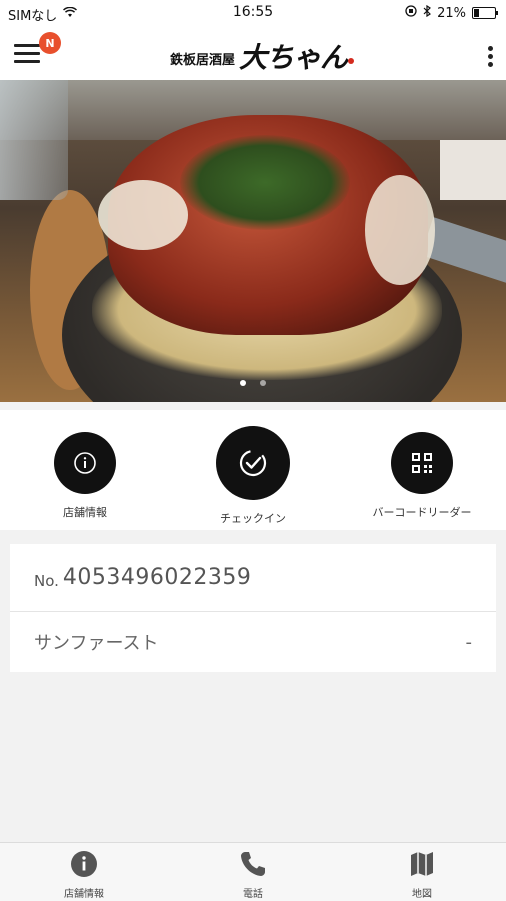 This screenshot has height=901, width=506. Describe the element at coordinates (253, 13) in the screenshot. I see `status-bar: SIMなし 16:55 21%` at that location.